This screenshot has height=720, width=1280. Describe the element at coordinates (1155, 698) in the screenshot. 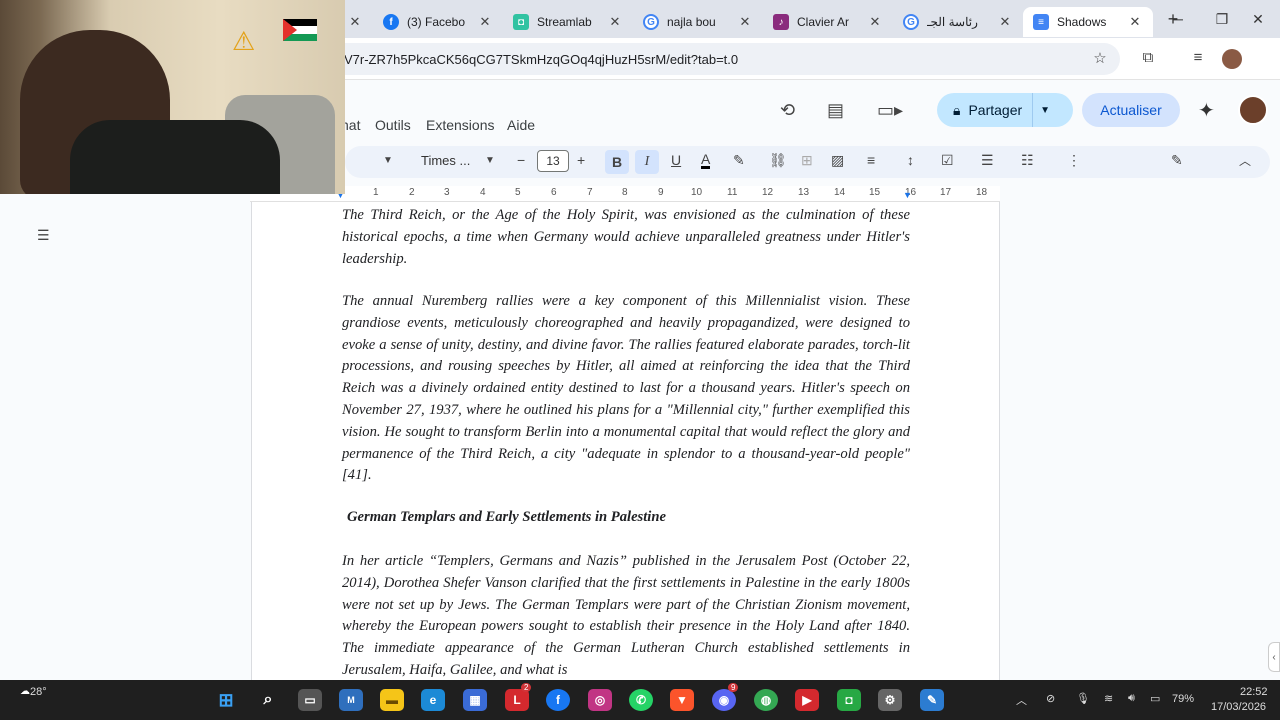

I see `battery-icon: ▭` at that location.